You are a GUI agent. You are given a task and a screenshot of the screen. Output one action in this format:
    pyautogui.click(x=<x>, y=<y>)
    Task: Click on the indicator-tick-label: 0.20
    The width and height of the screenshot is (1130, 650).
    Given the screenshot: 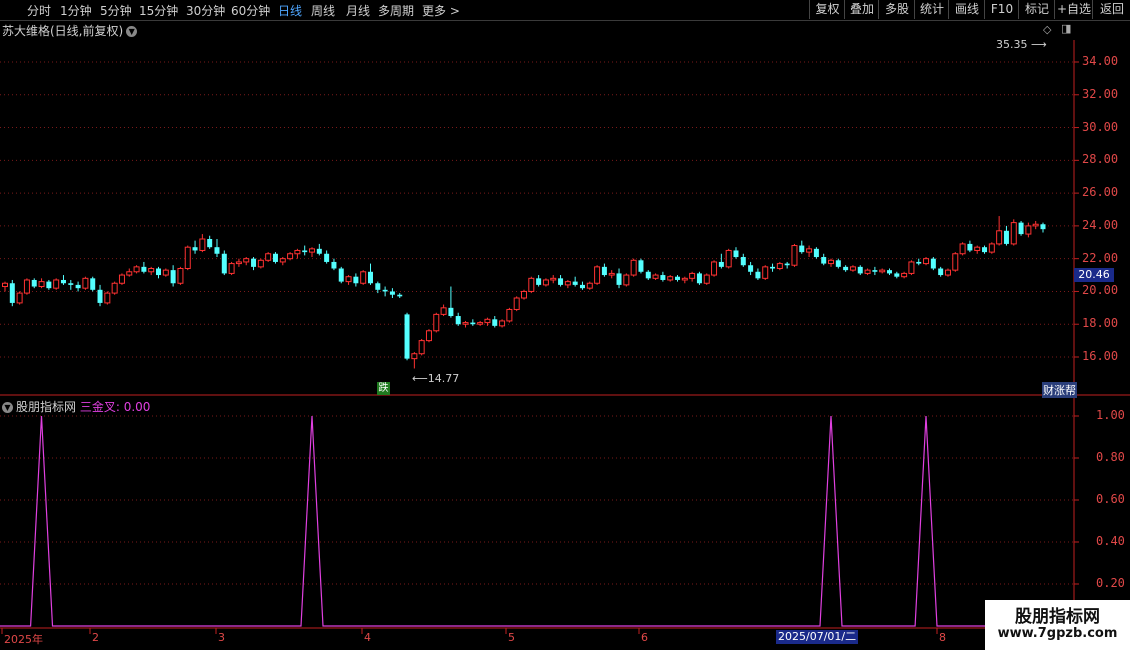 What is the action you would take?
    pyautogui.click(x=1110, y=583)
    